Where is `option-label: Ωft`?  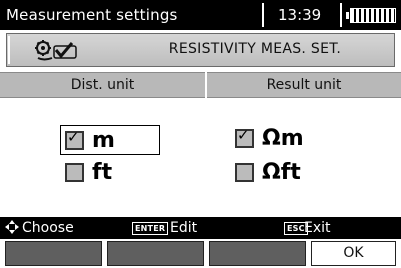
option-label: Ωft is located at coordinates (281, 172).